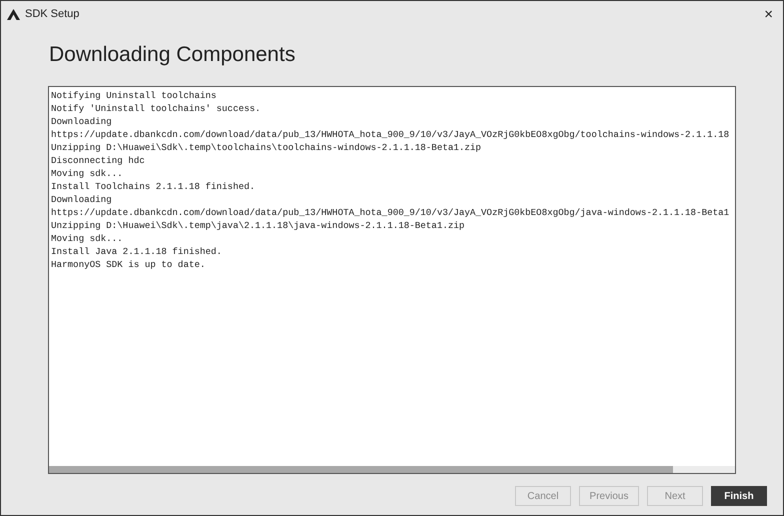 The image size is (784, 516). What do you see at coordinates (739, 496) in the screenshot?
I see `dialog-button: Finish` at bounding box center [739, 496].